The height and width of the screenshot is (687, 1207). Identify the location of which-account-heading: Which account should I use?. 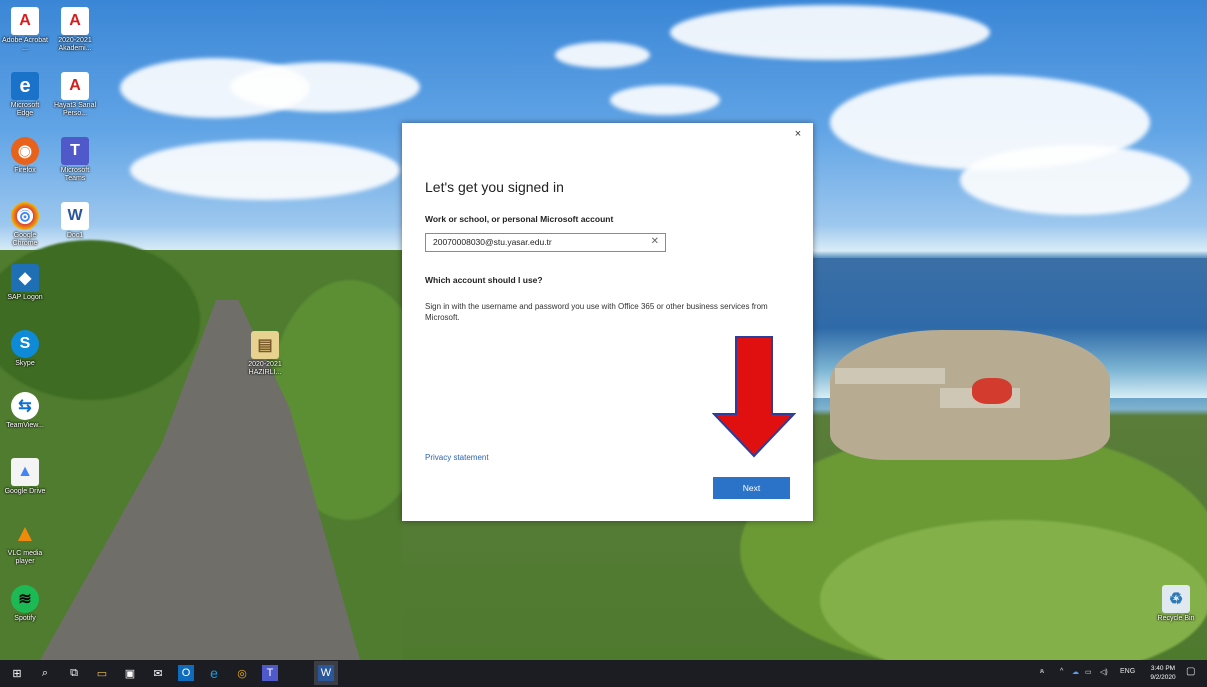
(484, 280).